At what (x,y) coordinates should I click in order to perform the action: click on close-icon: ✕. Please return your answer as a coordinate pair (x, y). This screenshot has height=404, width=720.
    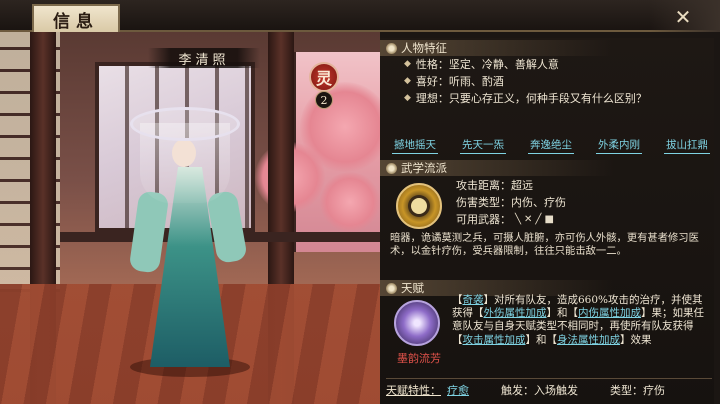
    Looking at the image, I should click on (683, 17).